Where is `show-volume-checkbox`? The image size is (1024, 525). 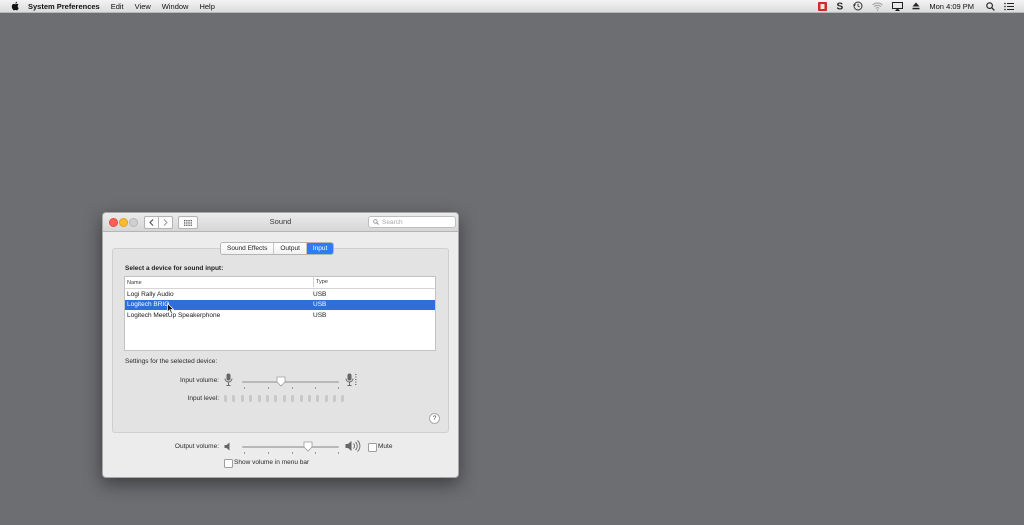
show-volume-checkbox is located at coordinates (228, 463).